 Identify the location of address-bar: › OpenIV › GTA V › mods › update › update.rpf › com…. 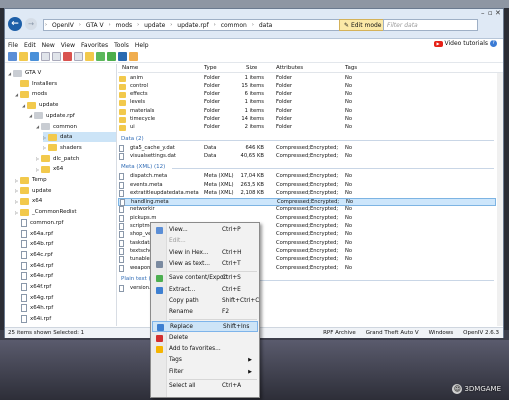
(212, 25).